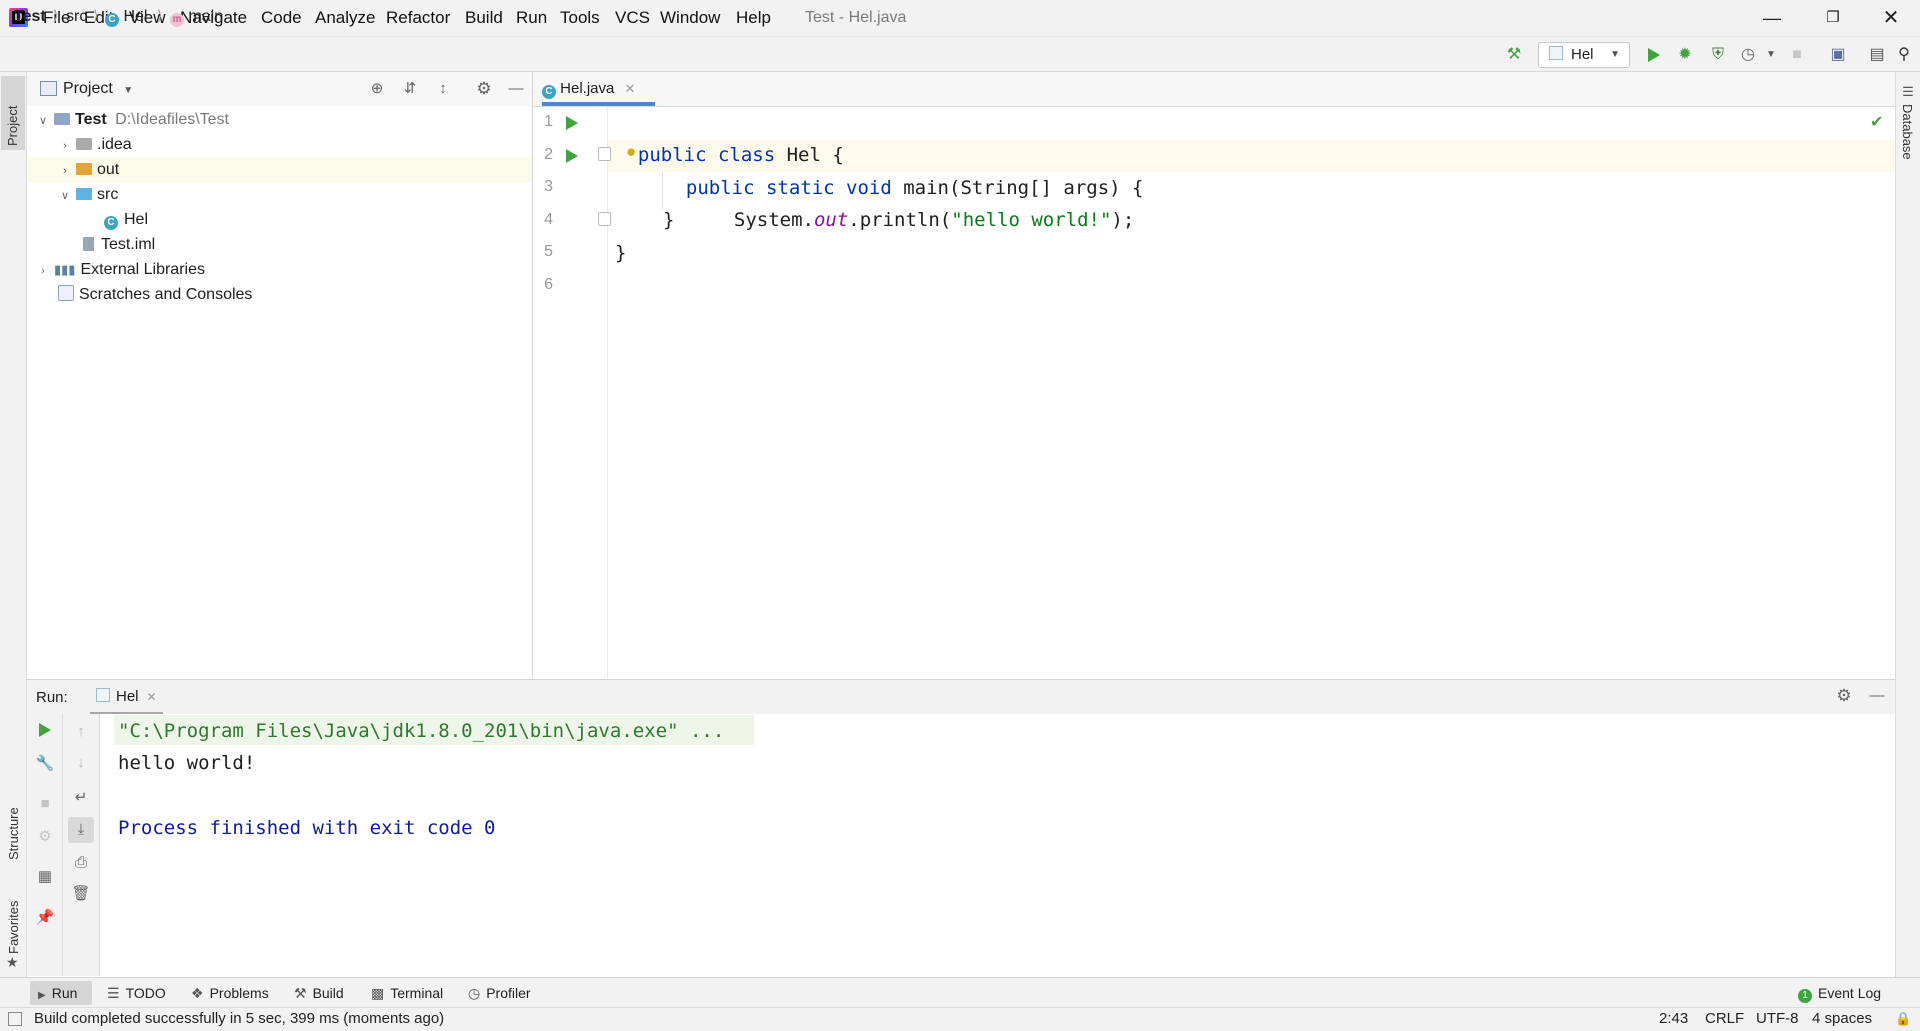 Image resolution: width=1920 pixels, height=1031 pixels. What do you see at coordinates (1903, 1018) in the screenshot?
I see `lock-icon: 🔒` at bounding box center [1903, 1018].